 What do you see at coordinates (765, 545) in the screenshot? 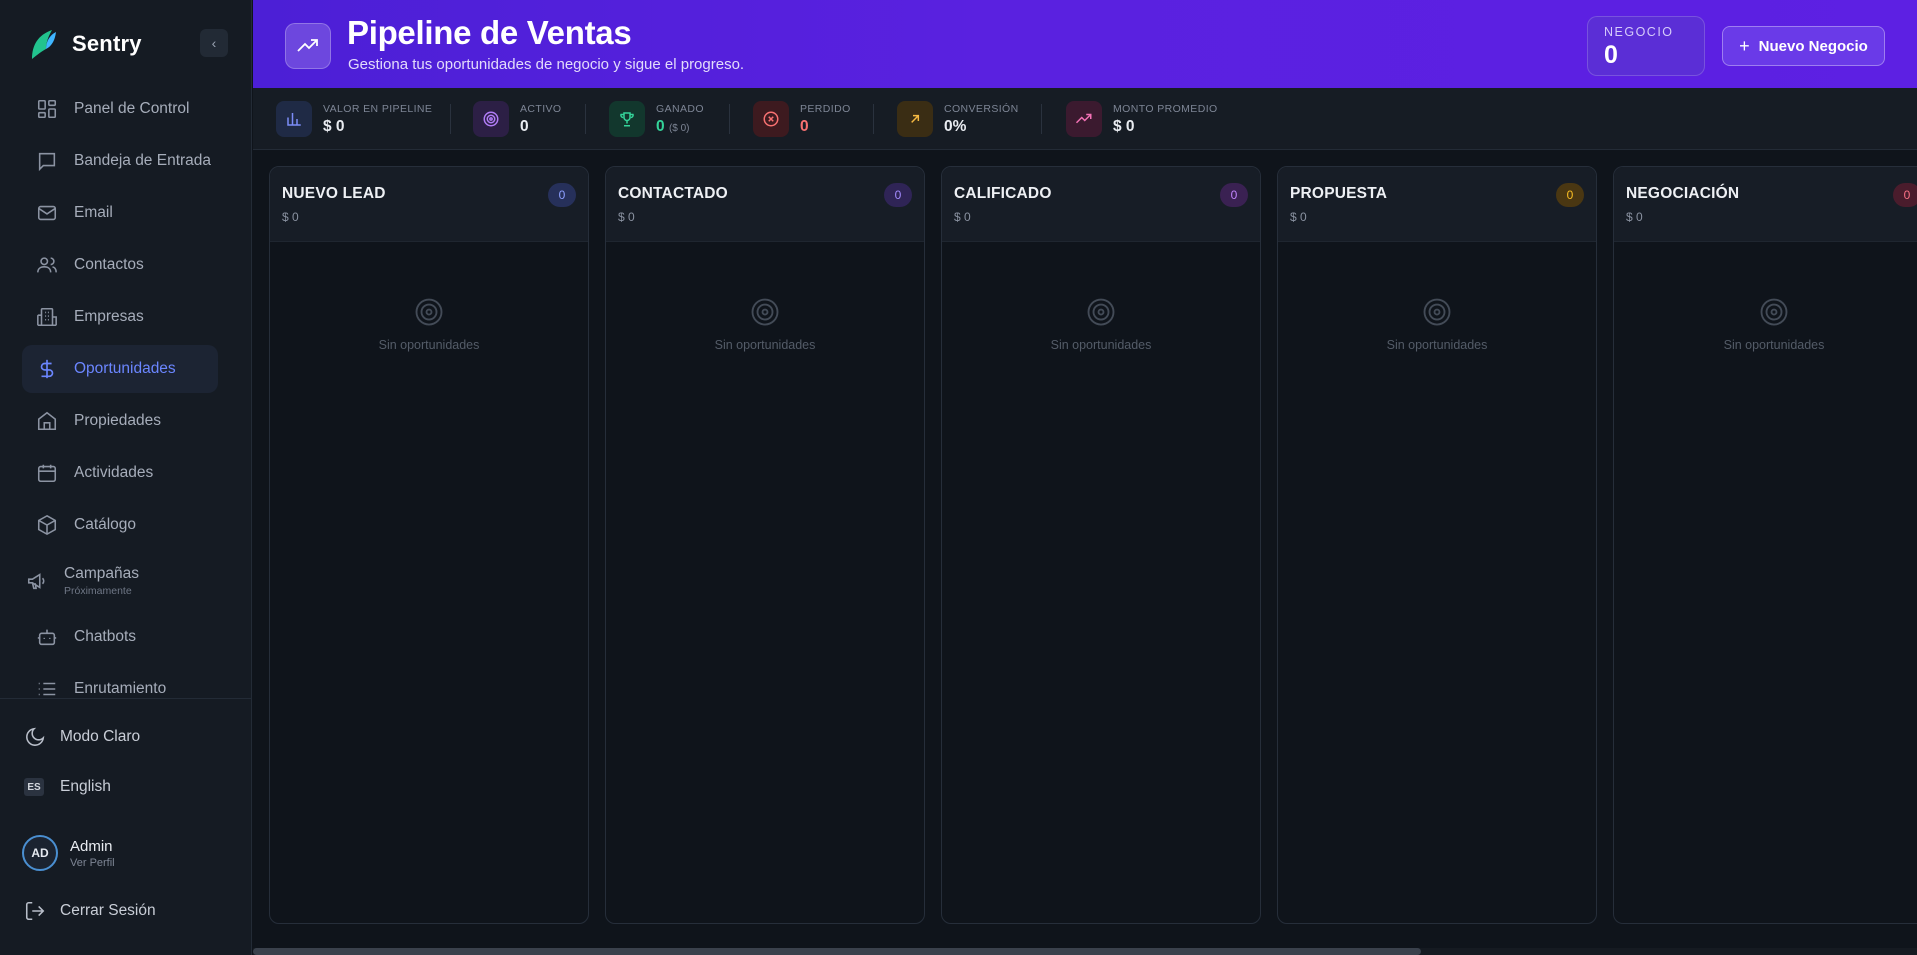
I see `kanban-column-contactado: CONTACTADO $ 0 0 Sin oportunidades` at bounding box center [765, 545].